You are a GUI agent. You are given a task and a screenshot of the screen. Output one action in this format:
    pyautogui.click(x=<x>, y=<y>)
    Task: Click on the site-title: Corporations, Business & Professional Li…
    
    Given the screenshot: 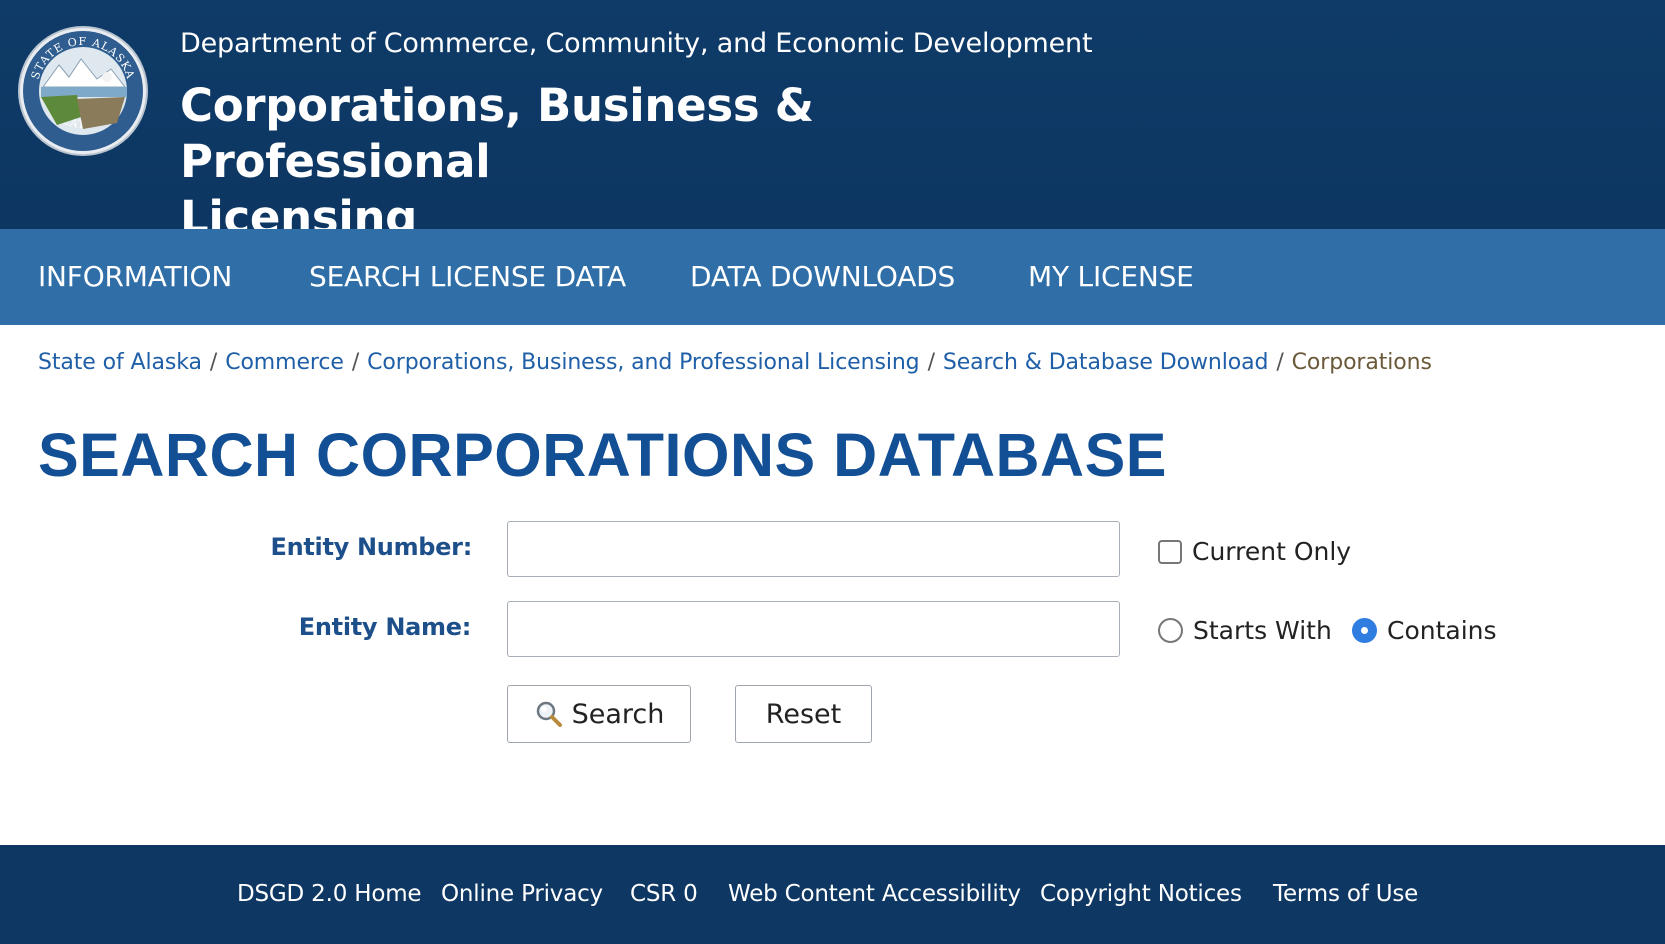 What is the action you would take?
    pyautogui.click(x=630, y=162)
    